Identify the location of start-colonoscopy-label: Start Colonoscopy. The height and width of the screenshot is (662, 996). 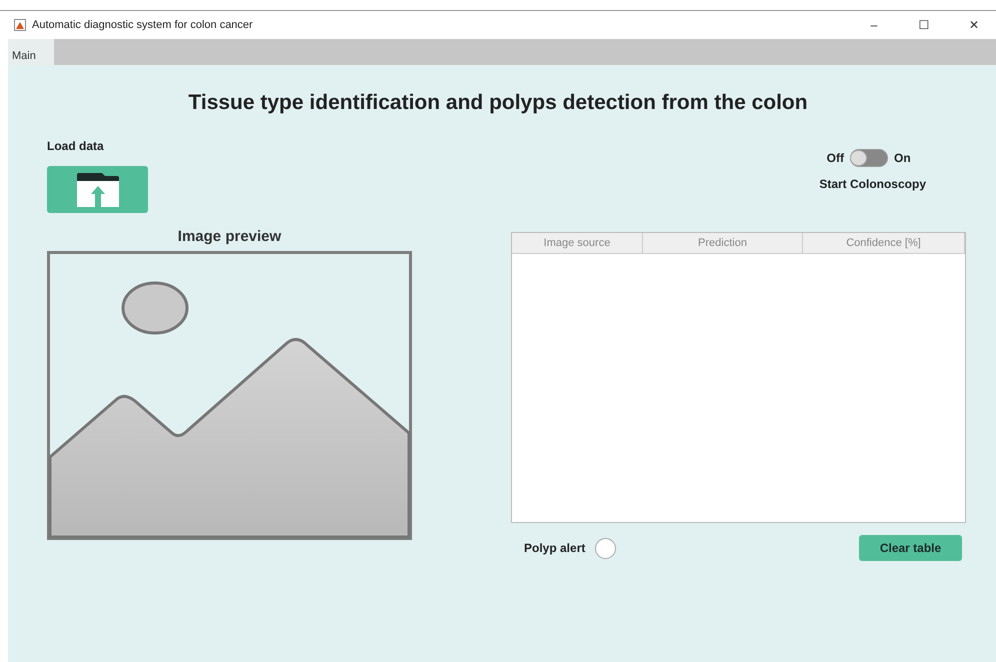
(872, 184).